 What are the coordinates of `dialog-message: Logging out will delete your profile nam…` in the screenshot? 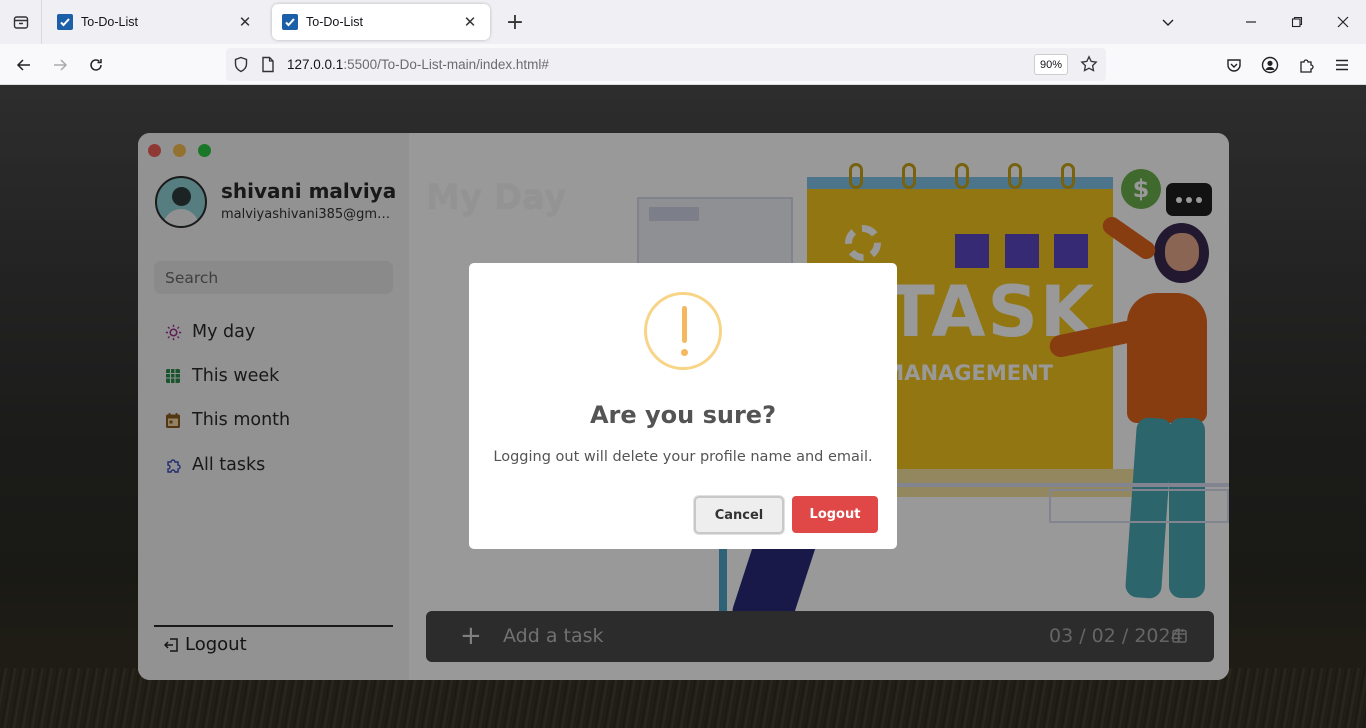 It's located at (683, 457).